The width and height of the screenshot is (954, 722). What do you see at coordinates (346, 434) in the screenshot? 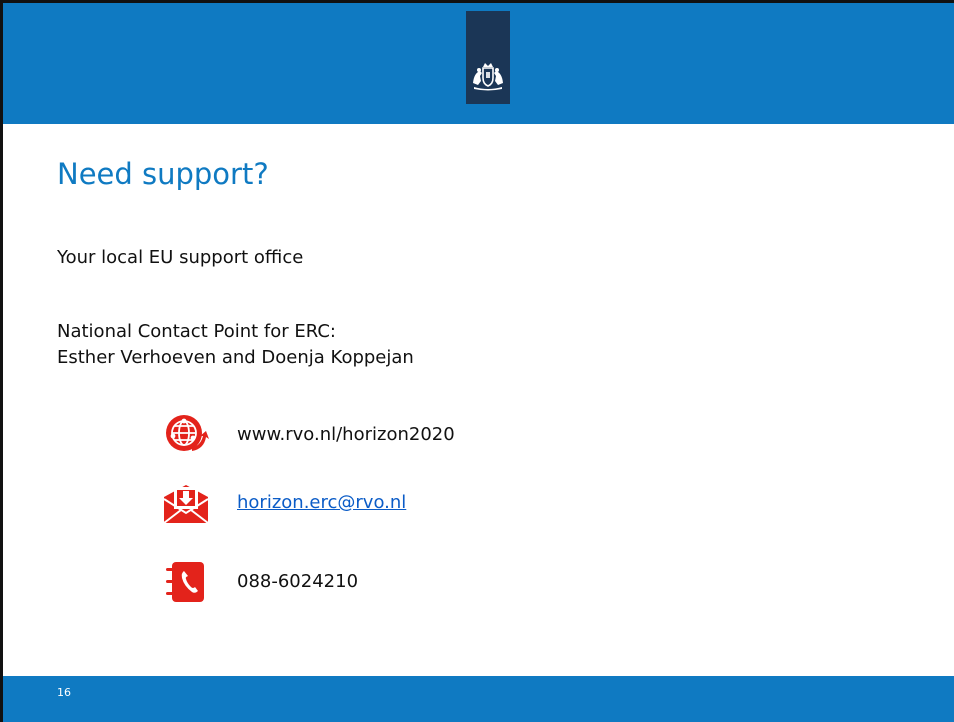
I see `website-text: www.rvo.nl/horizon2020` at bounding box center [346, 434].